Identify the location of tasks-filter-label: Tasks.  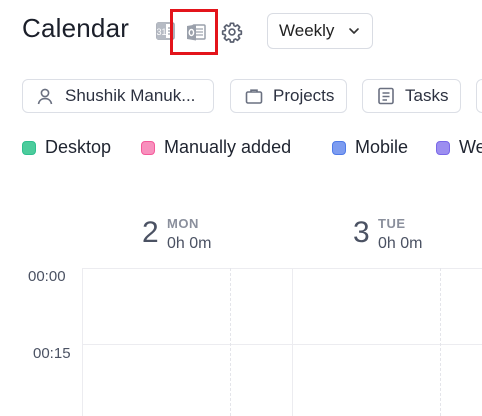
(427, 95).